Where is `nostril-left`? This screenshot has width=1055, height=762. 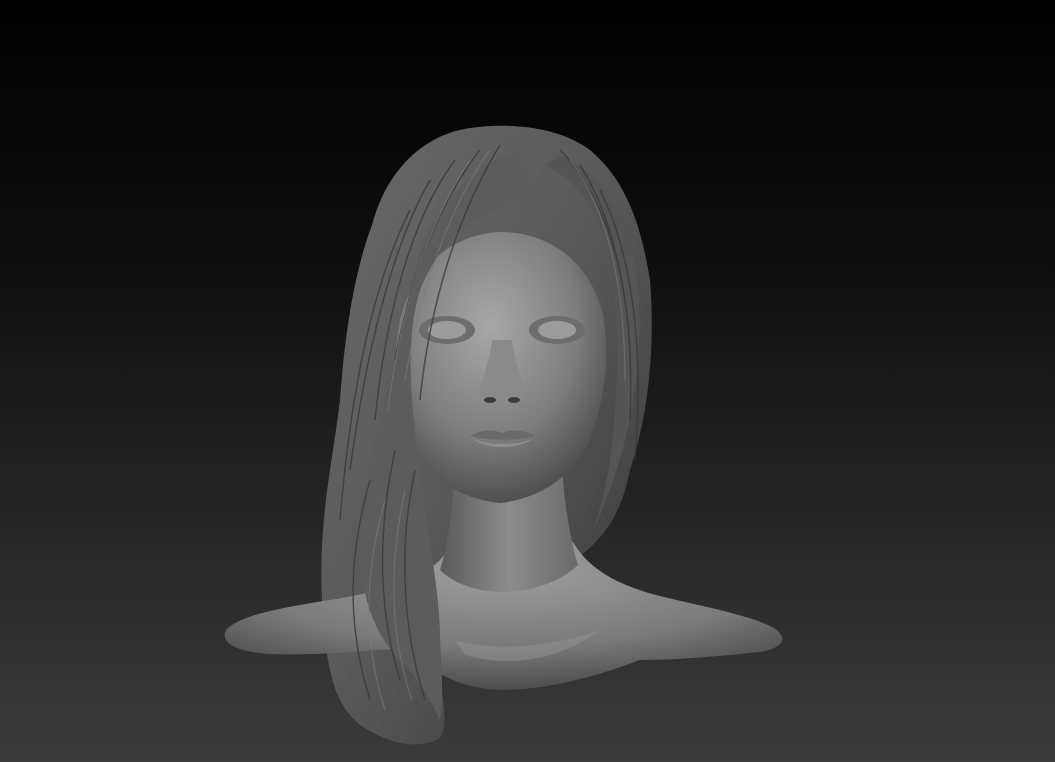 nostril-left is located at coordinates (490, 400).